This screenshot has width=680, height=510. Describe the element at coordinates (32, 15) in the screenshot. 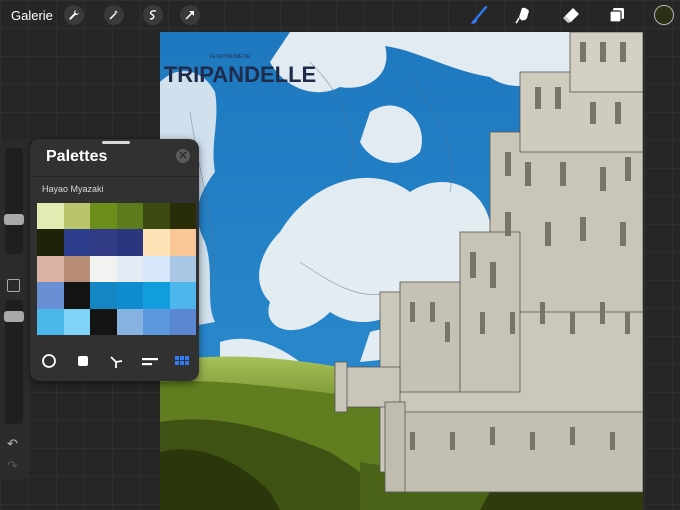

I see `gallery-button: Galerie` at that location.